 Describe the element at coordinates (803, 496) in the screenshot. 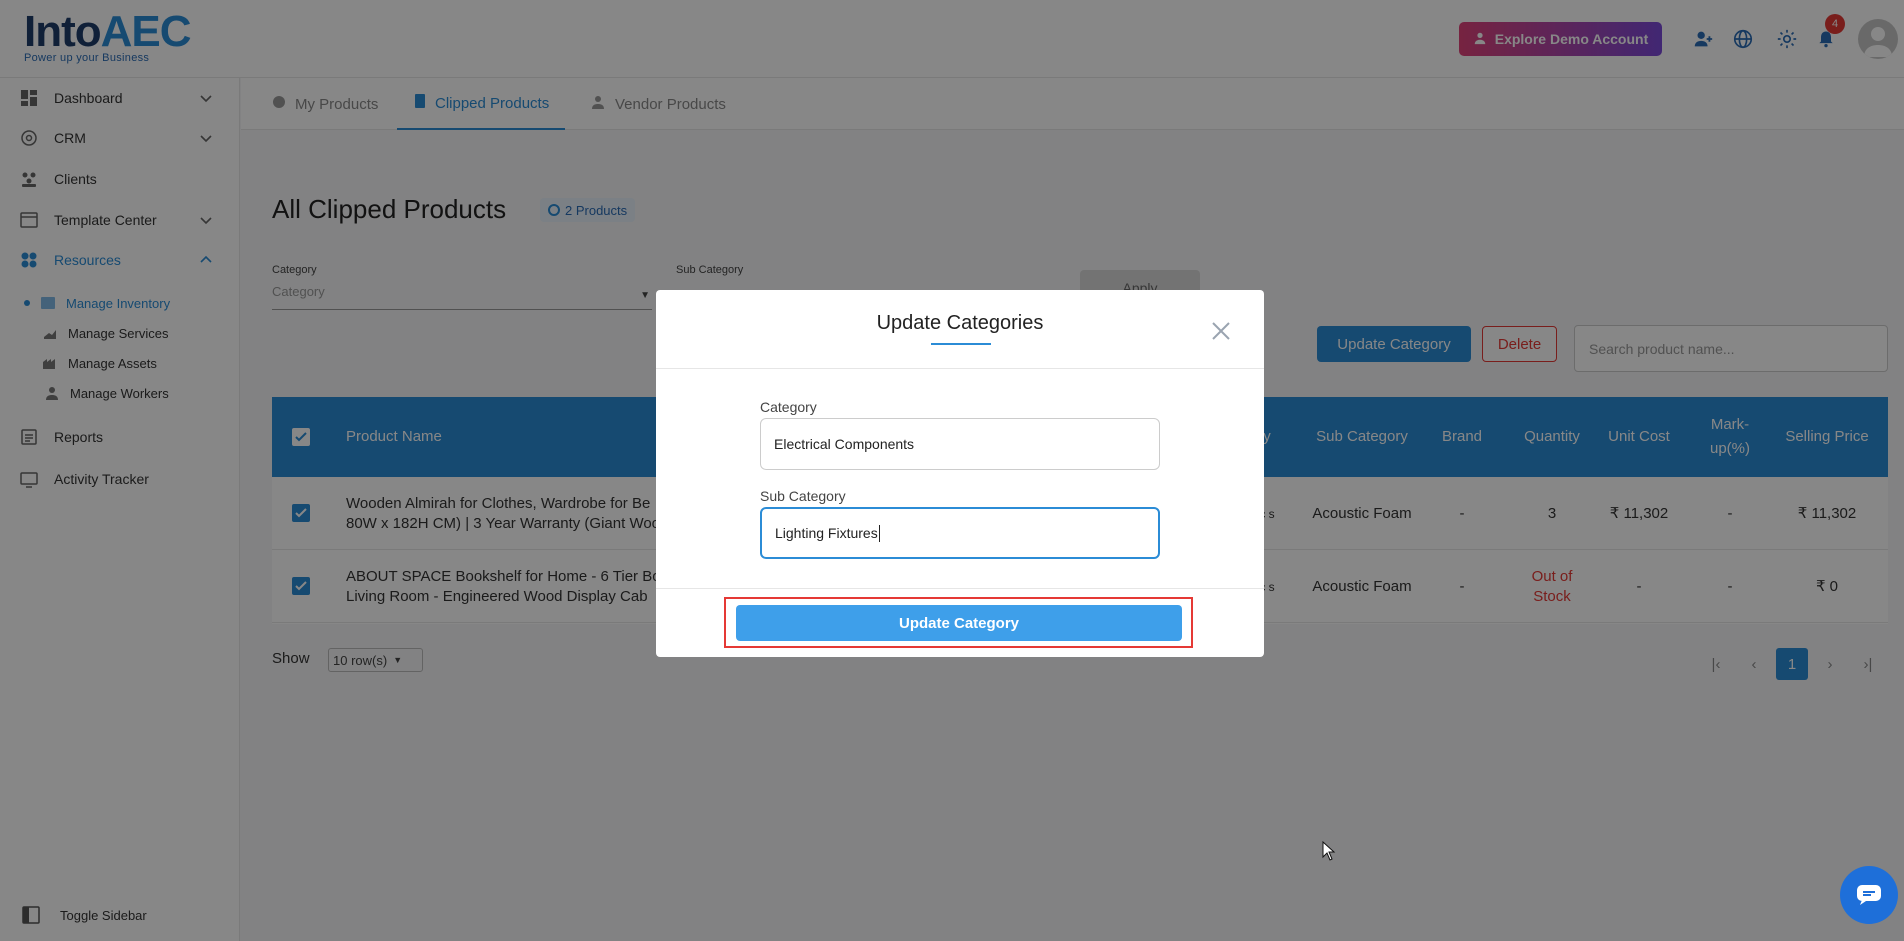

I see `subcategory-field-label: Sub Category` at that location.